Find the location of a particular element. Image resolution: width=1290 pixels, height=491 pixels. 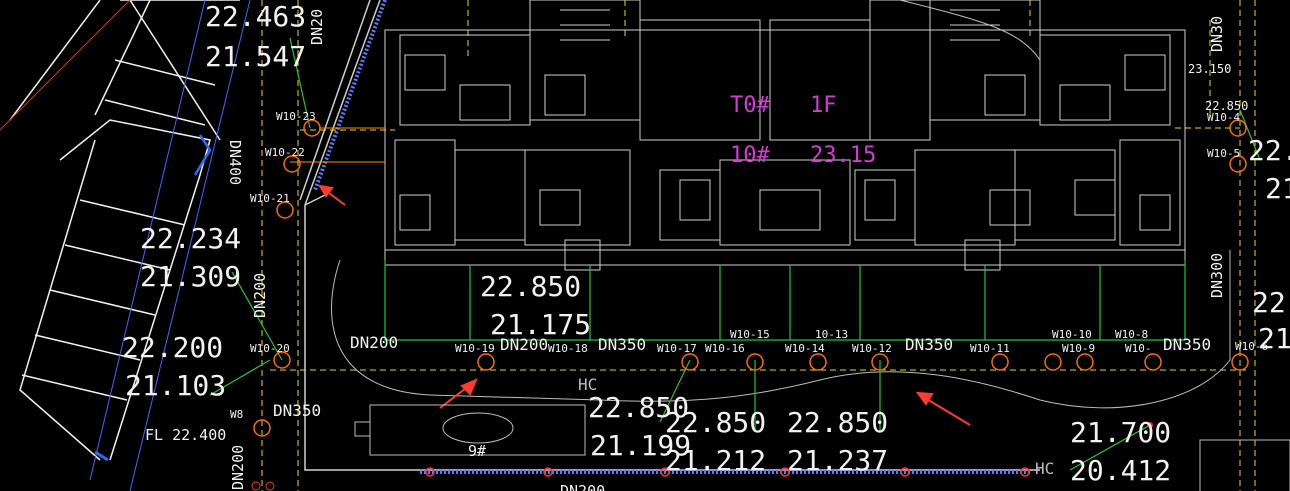

well-label-w10-7: W10- is located at coordinates (1138, 348).